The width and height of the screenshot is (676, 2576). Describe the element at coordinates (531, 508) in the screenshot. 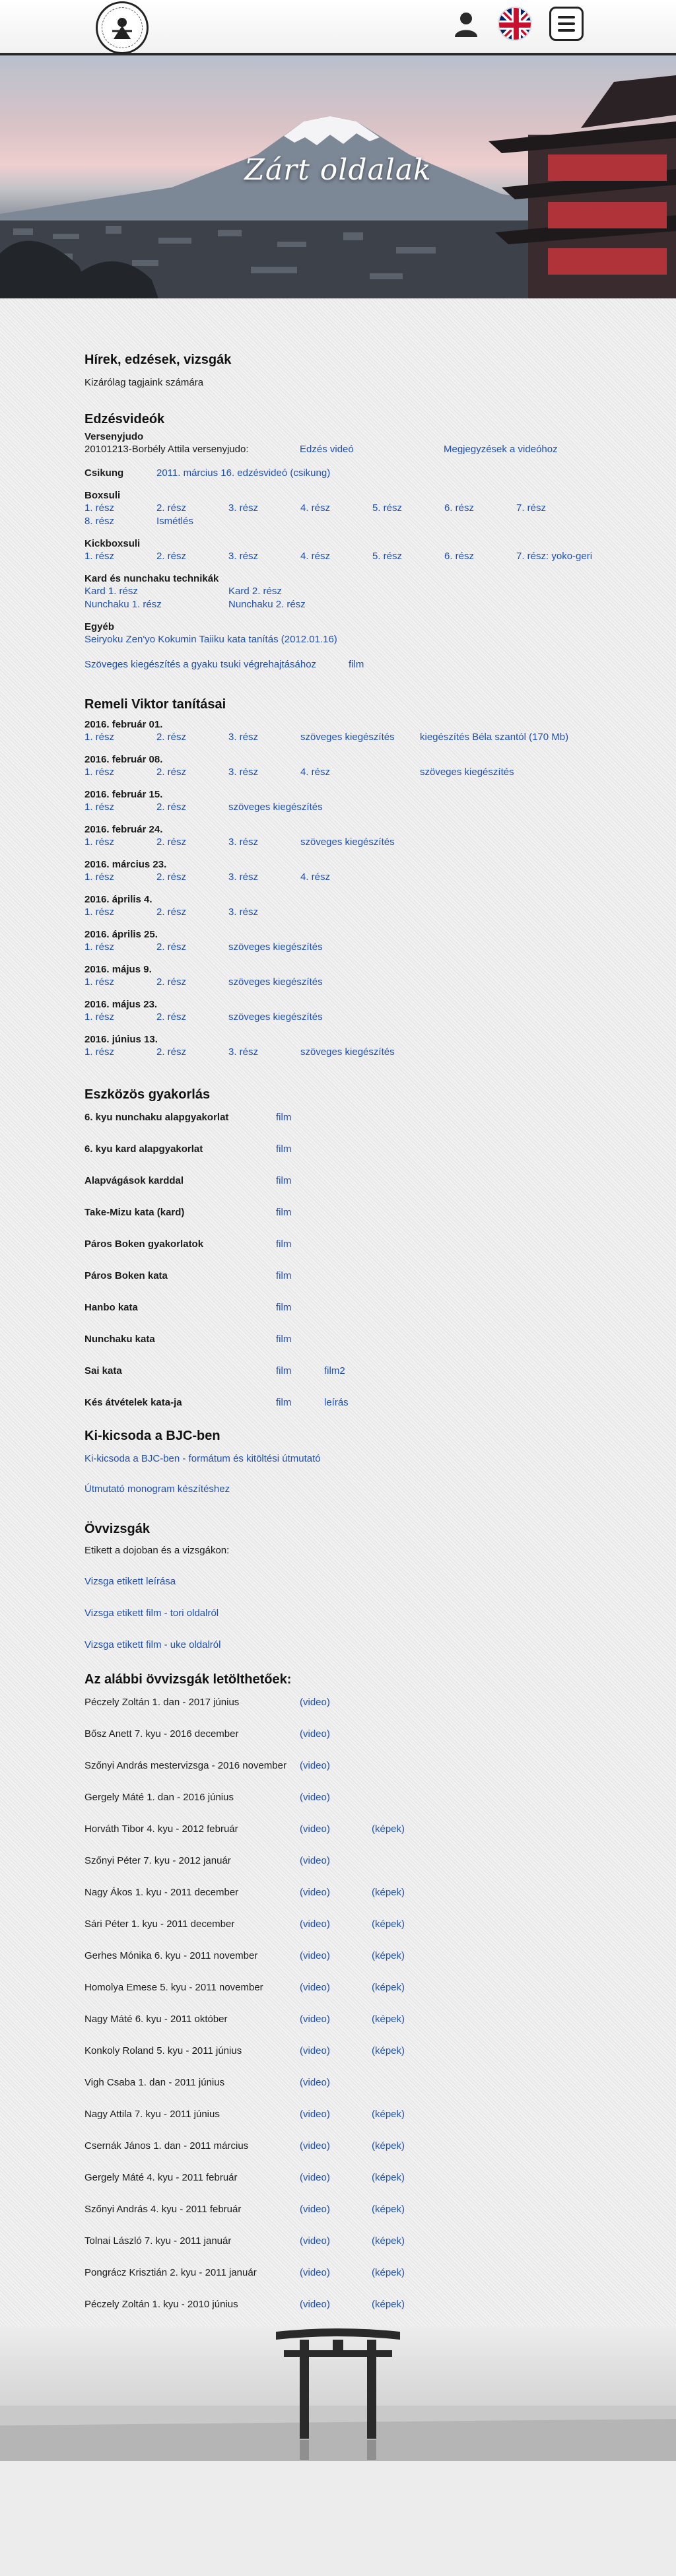

I see `boxsuli-part-link: 7. rész` at that location.